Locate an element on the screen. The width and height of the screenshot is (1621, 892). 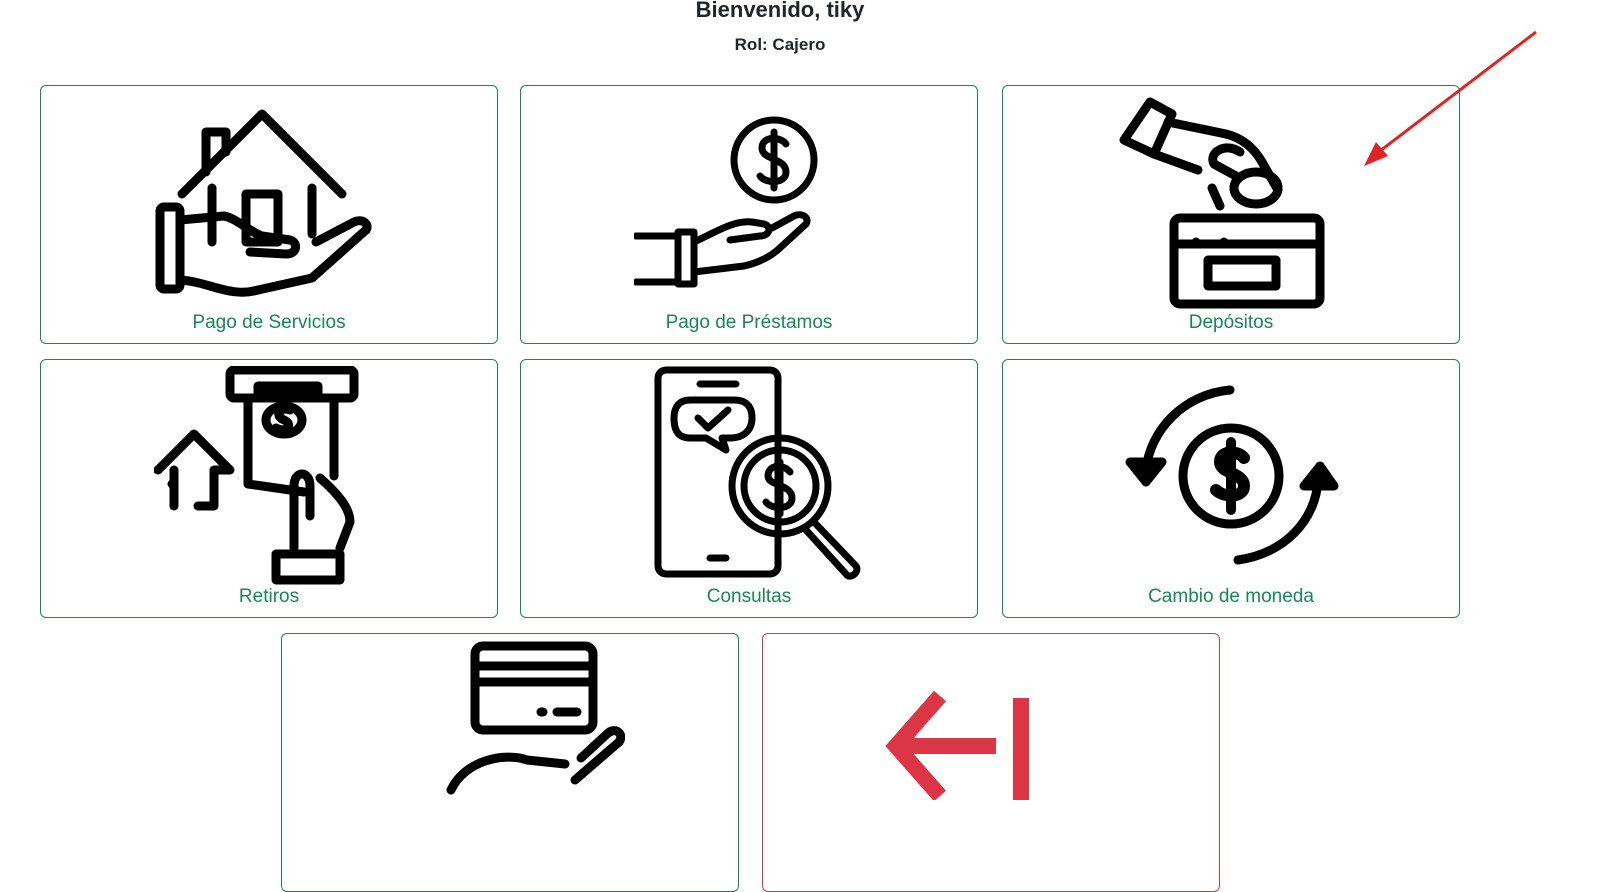
deposit-coin-box-icon is located at coordinates (1222, 203).